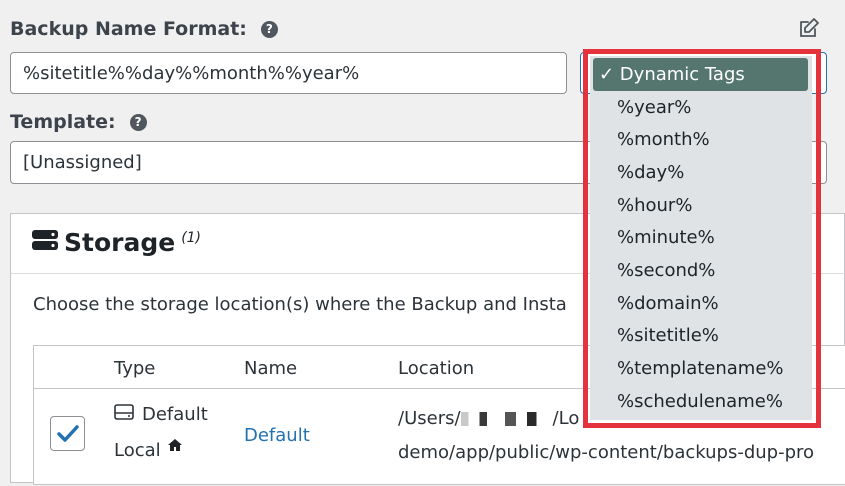  I want to click on type-default-text: Default, so click(175, 414).